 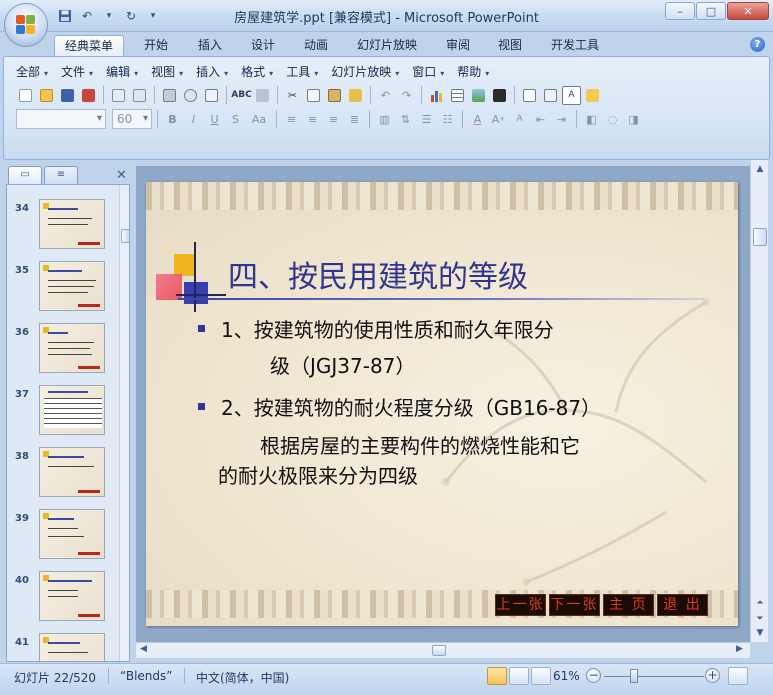 I want to click on research-icon, so click(x=262, y=95).